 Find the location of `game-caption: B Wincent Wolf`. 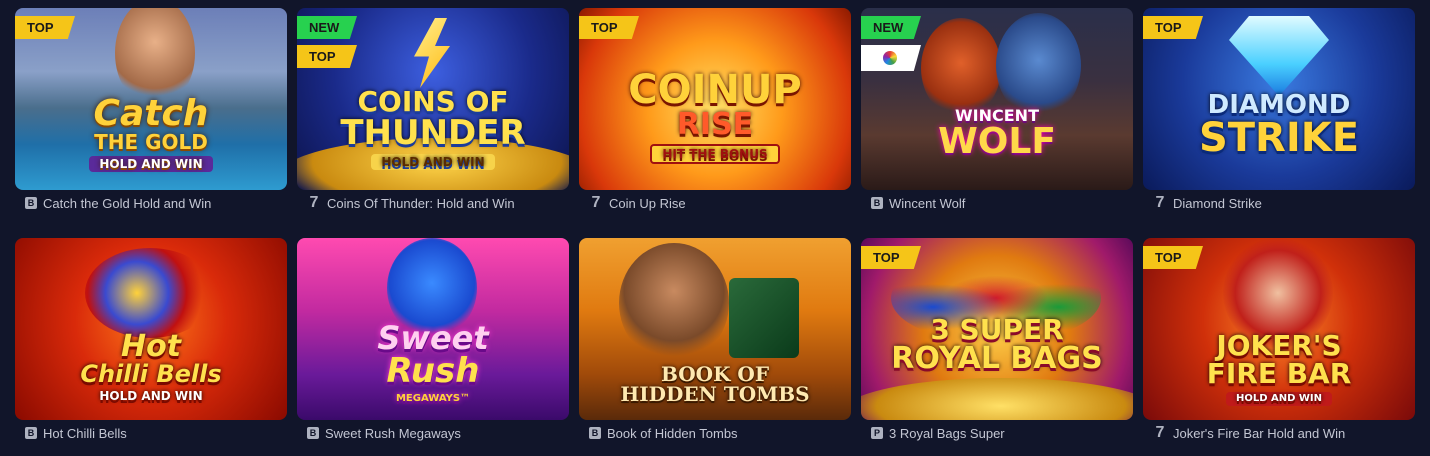

game-caption: B Wincent Wolf is located at coordinates (997, 203).